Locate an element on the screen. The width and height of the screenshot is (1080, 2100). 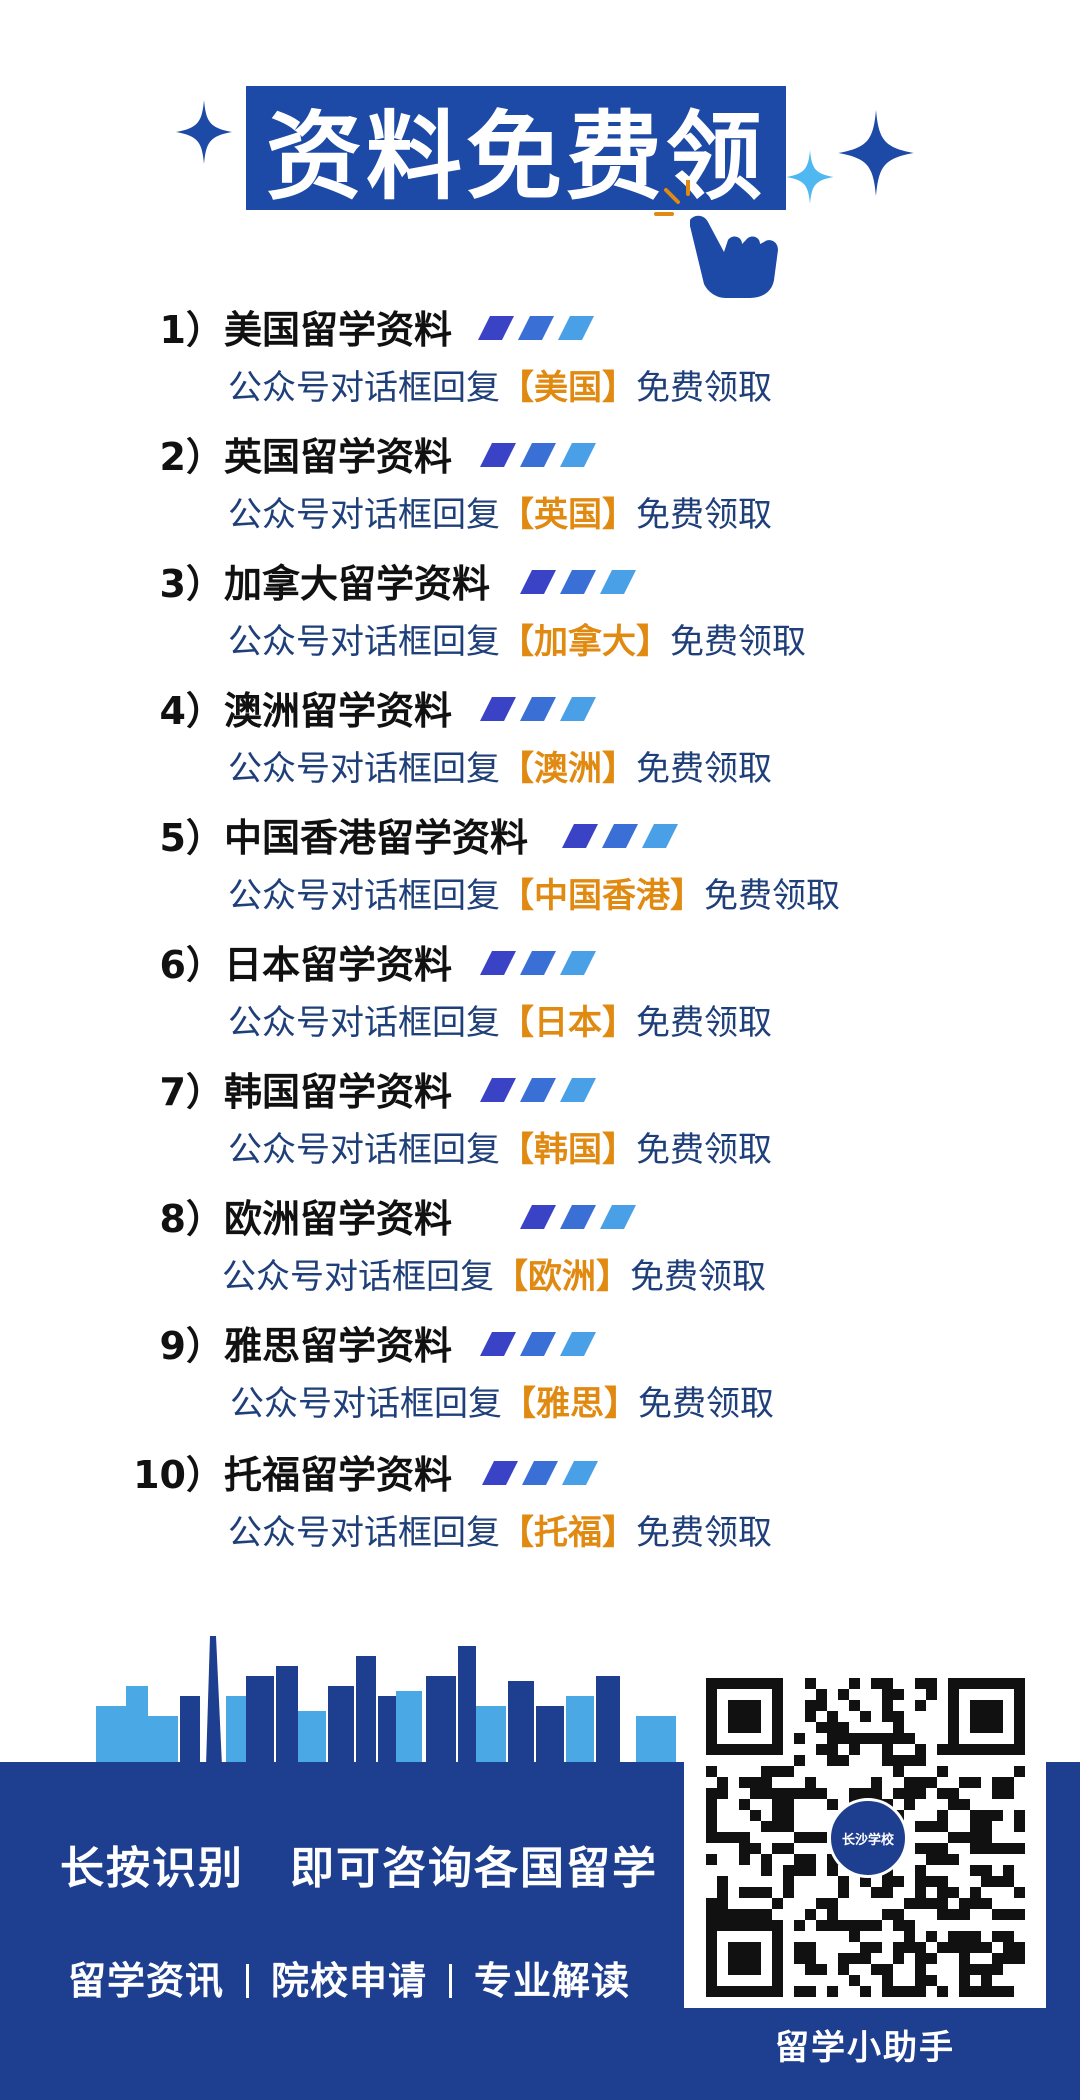
item-title: 欧洲留学资料 is located at coordinates (338, 1219).